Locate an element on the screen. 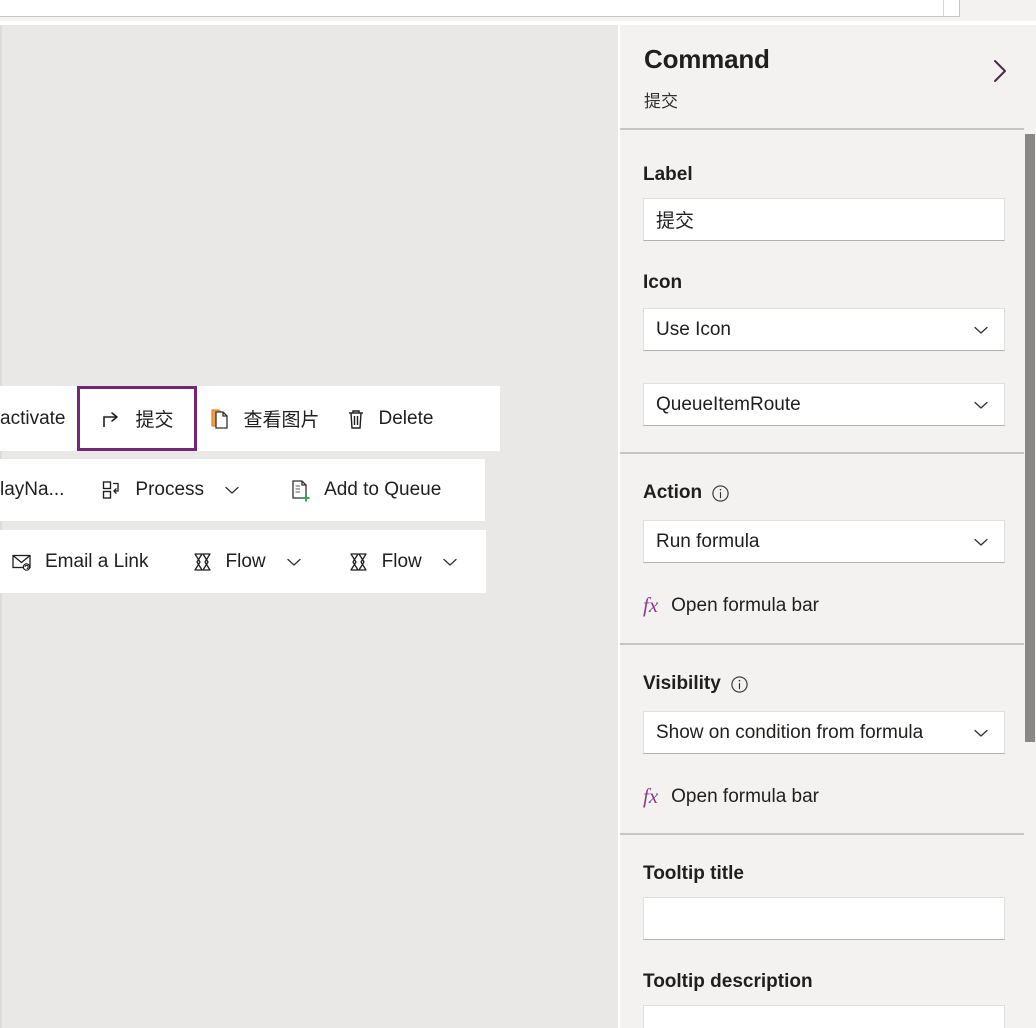 Image resolution: width=1036 pixels, height=1028 pixels. command-label: Delete is located at coordinates (406, 418).